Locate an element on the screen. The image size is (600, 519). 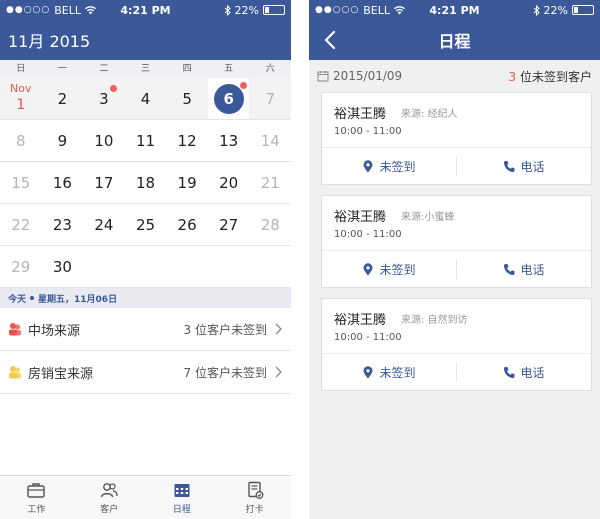
calendar-day: 27 is located at coordinates (229, 224).